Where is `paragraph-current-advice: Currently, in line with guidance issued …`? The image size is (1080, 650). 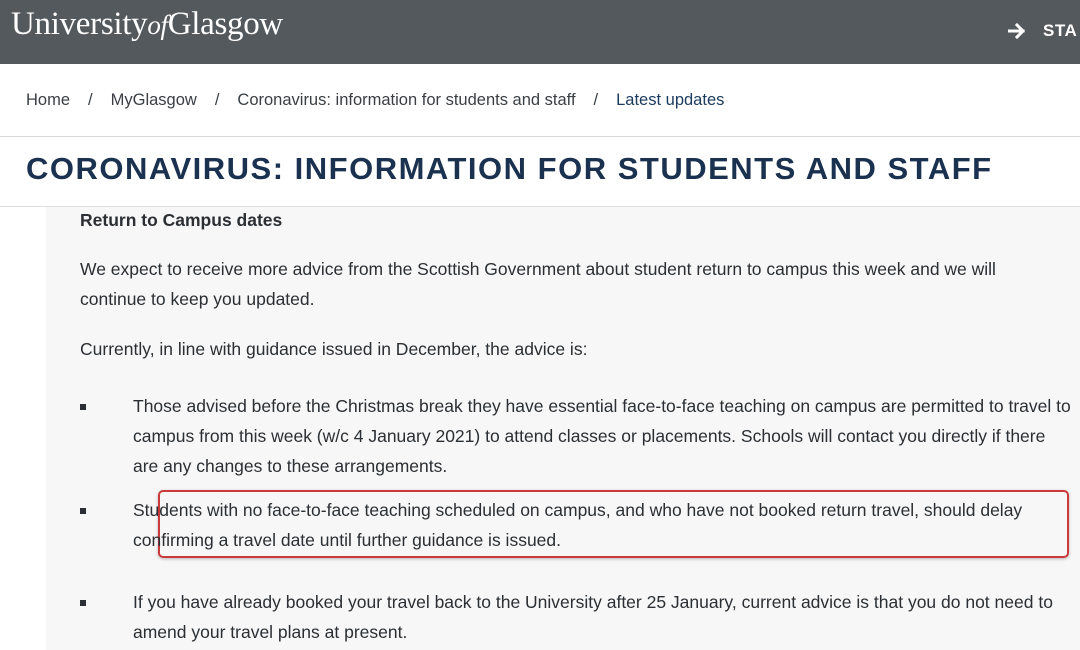
paragraph-current-advice: Currently, in line with guidance issued … is located at coordinates (334, 349).